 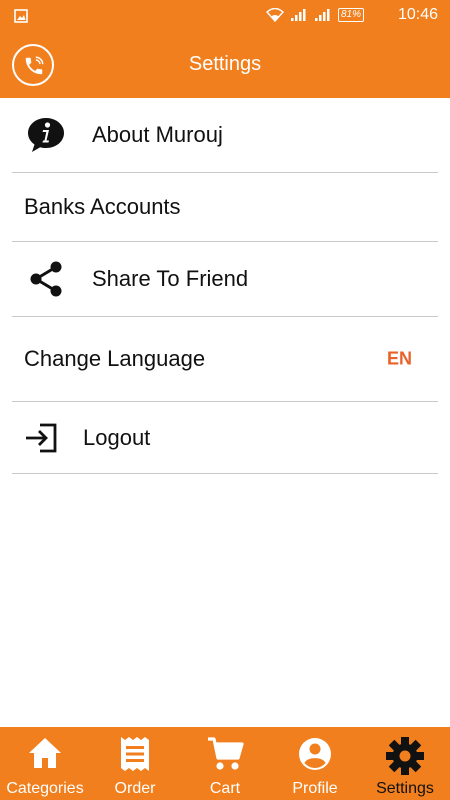 I want to click on logout-icon, so click(x=41, y=437).